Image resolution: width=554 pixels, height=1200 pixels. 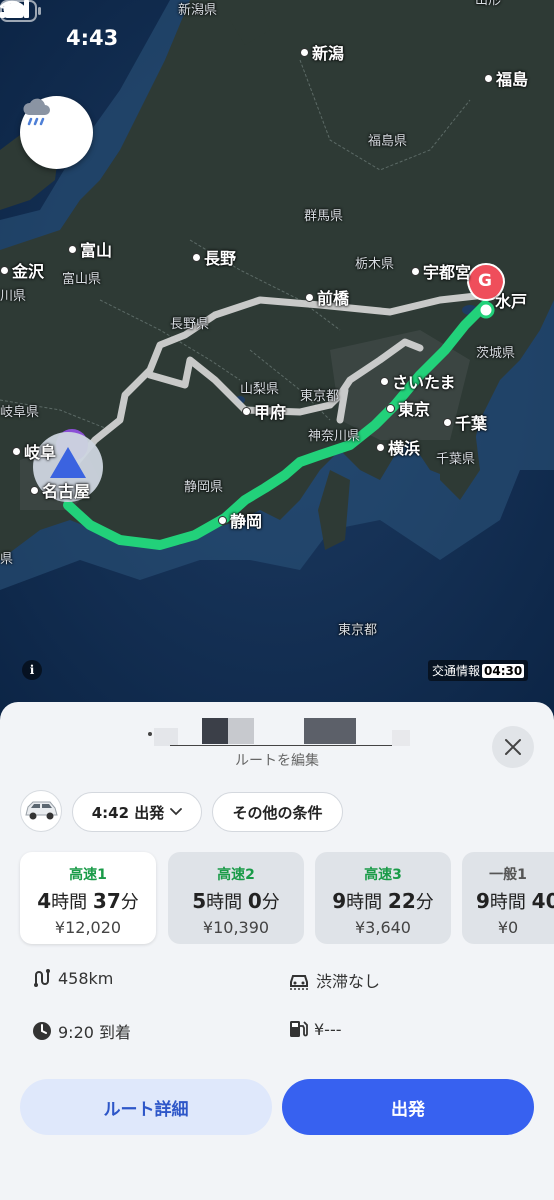 What do you see at coordinates (7, 559) in the screenshot?
I see `map-label-aichi-pref: 県` at bounding box center [7, 559].